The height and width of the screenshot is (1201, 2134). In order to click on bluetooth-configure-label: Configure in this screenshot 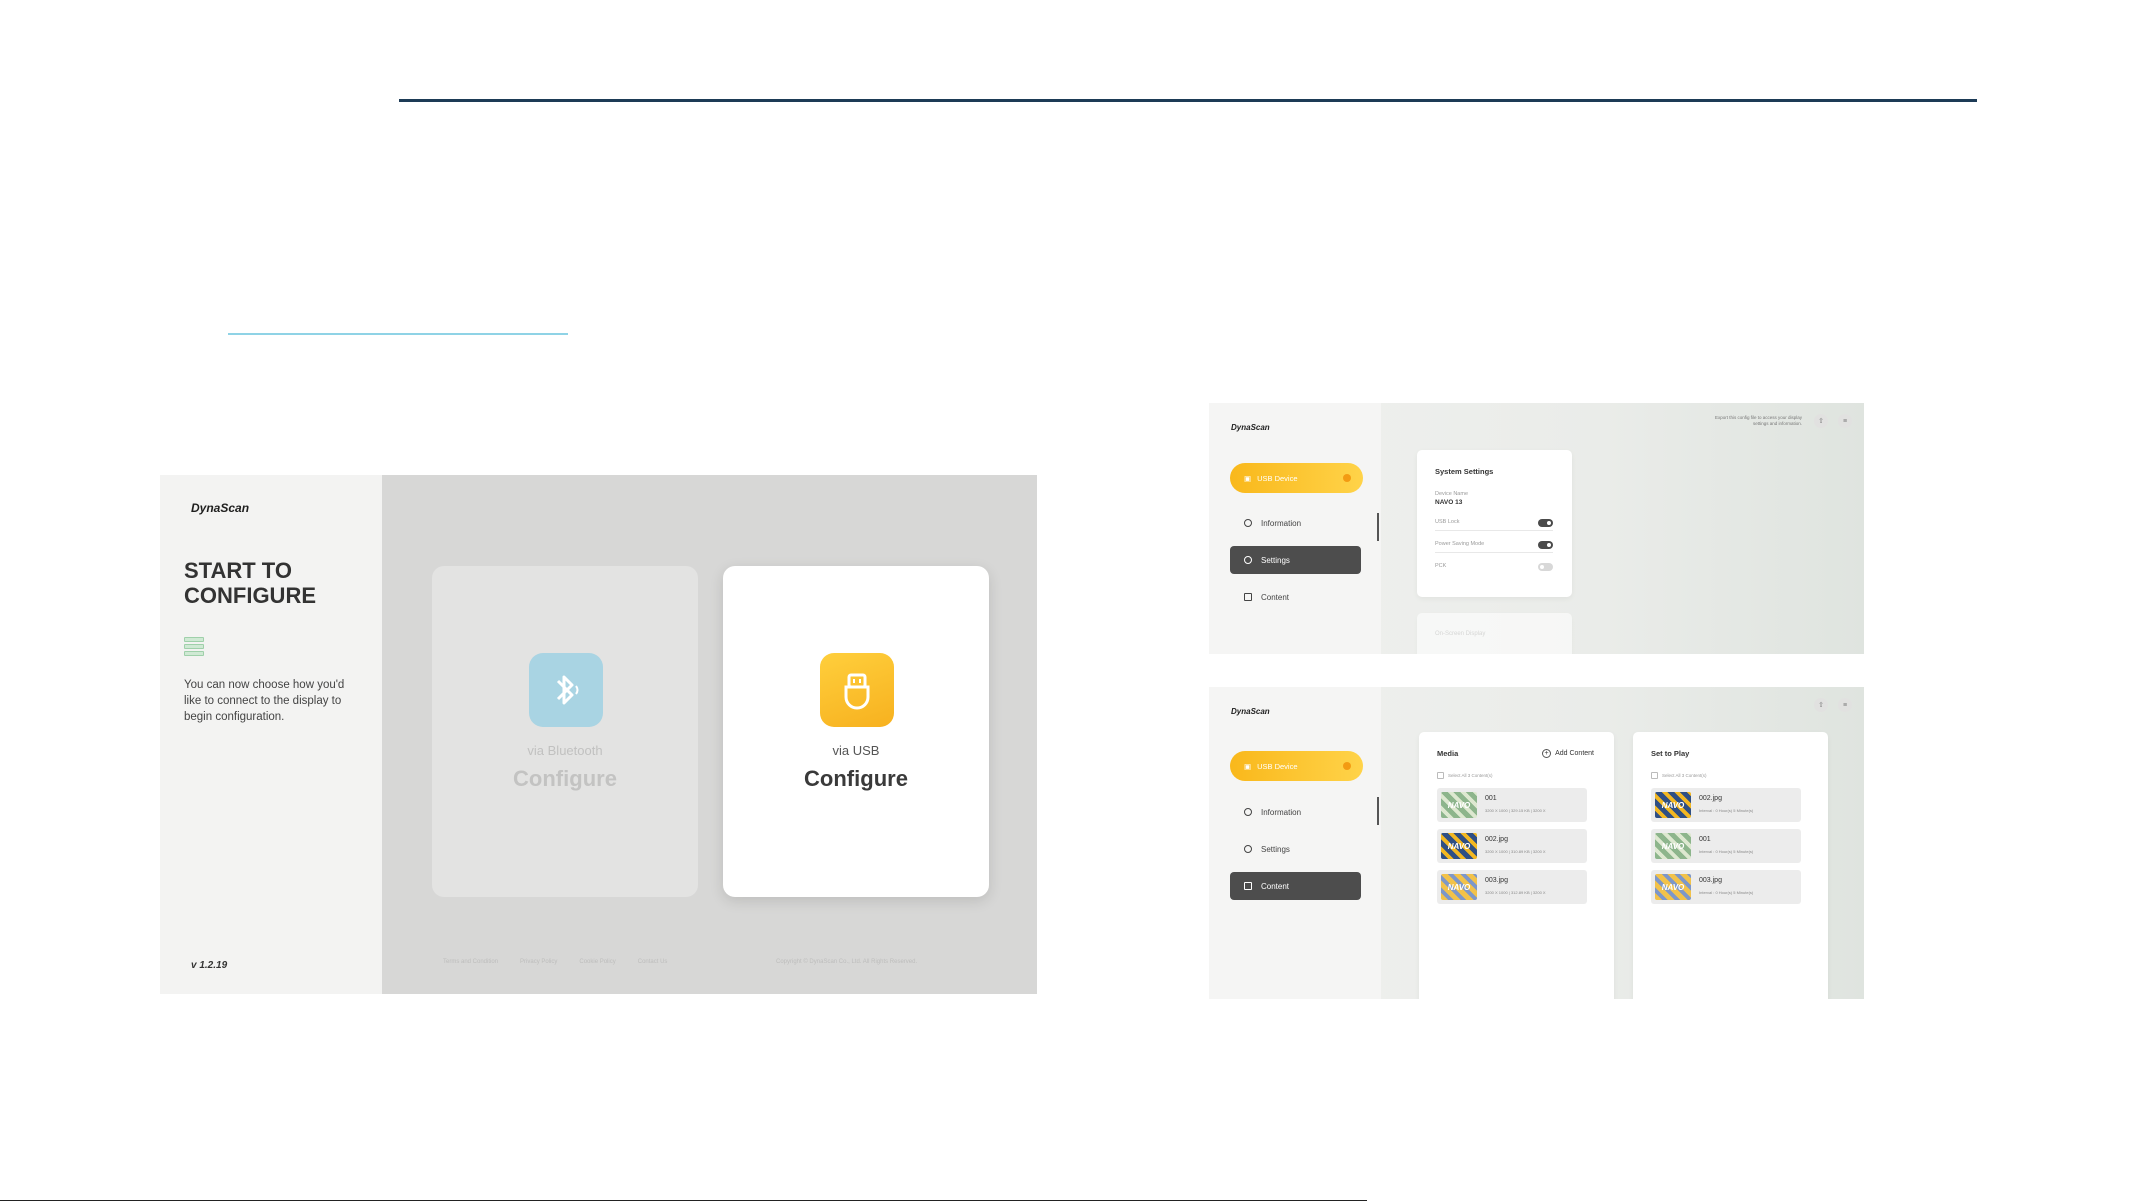, I will do `click(565, 778)`.